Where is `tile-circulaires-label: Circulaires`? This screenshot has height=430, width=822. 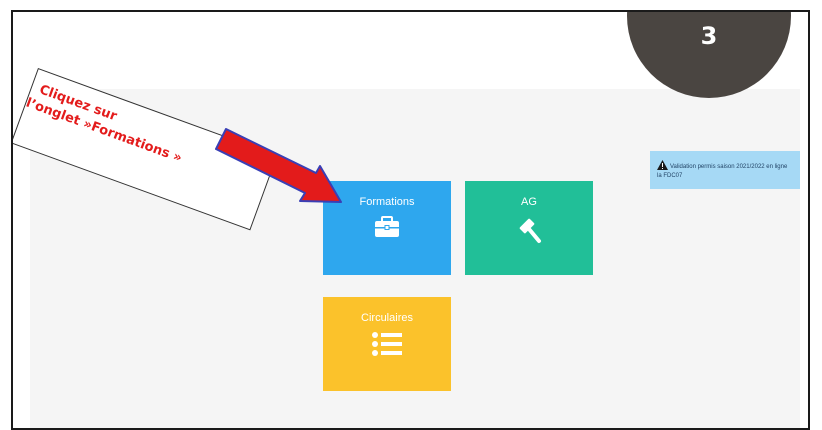
tile-circulaires-label: Circulaires is located at coordinates (387, 318).